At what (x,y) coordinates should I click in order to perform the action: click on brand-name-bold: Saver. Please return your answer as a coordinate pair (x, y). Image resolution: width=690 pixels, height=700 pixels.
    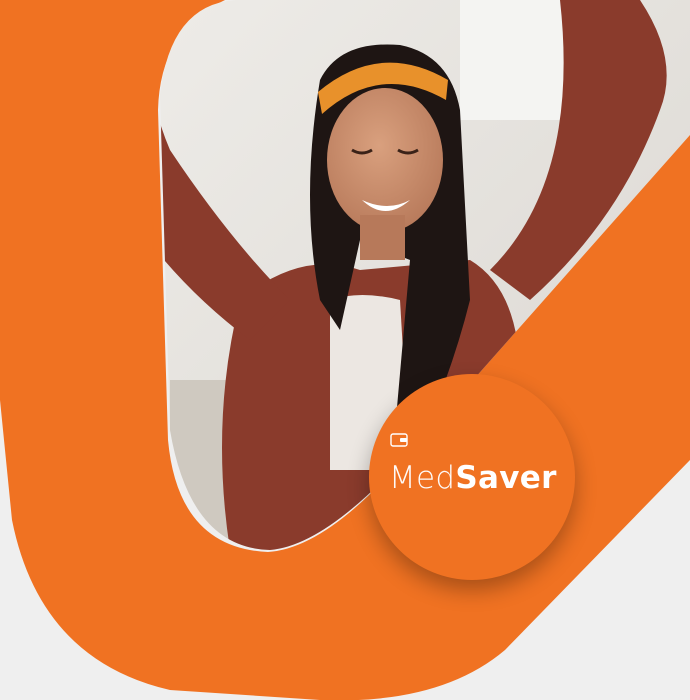
    Looking at the image, I should click on (506, 478).